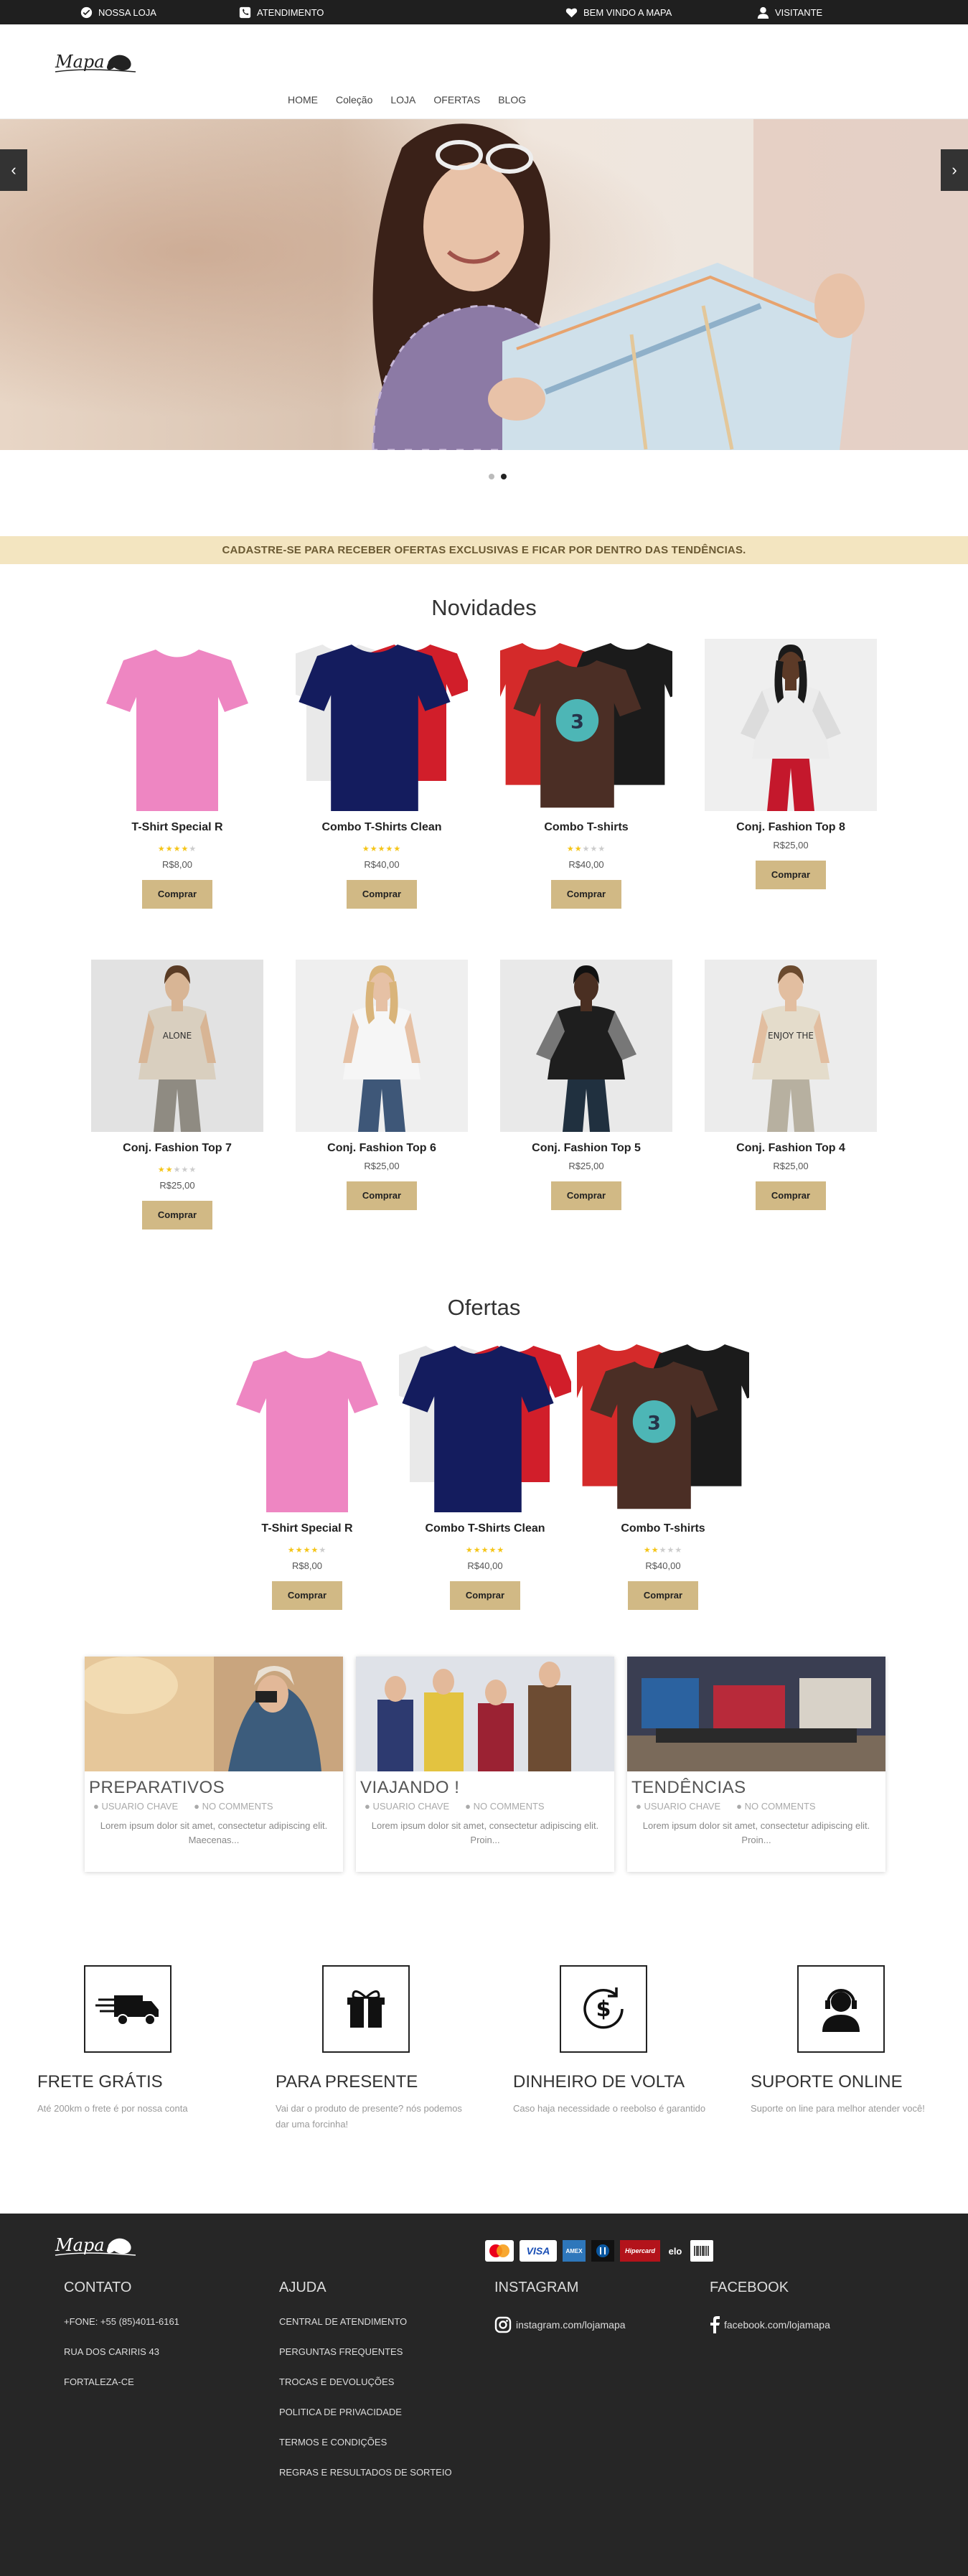 The image size is (968, 2576). What do you see at coordinates (791, 827) in the screenshot?
I see `product-name: Conj. Fashion Top 8` at bounding box center [791, 827].